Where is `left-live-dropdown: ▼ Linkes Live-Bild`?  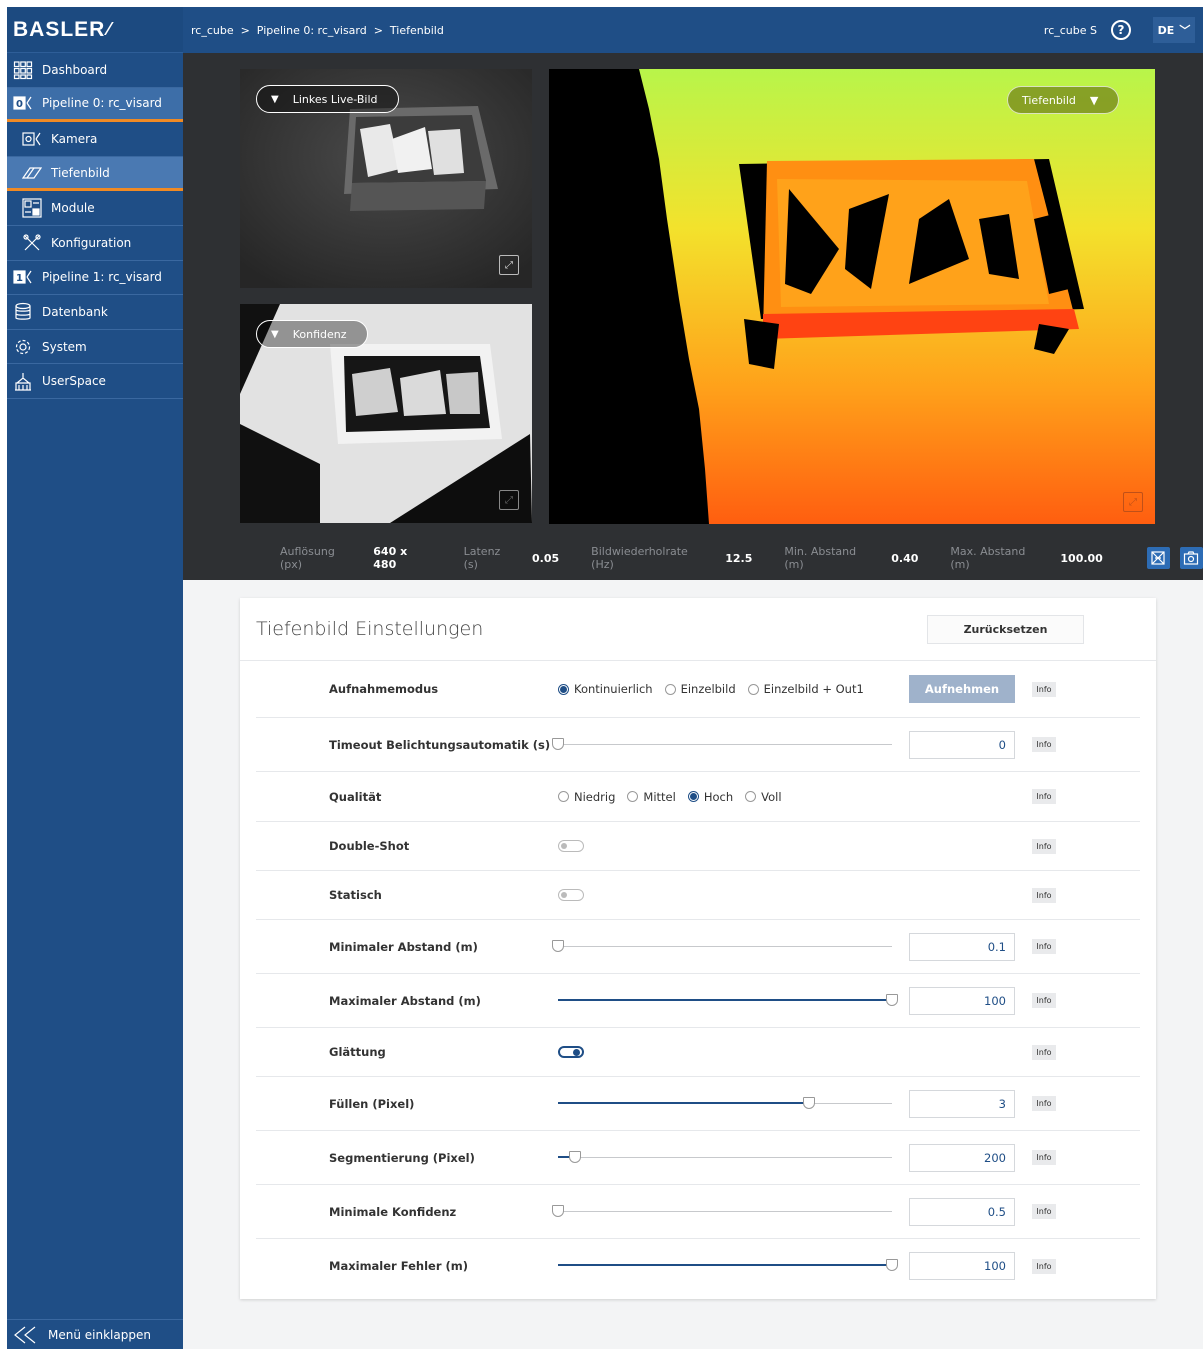
left-live-dropdown: ▼ Linkes Live-Bild is located at coordinates (327, 99).